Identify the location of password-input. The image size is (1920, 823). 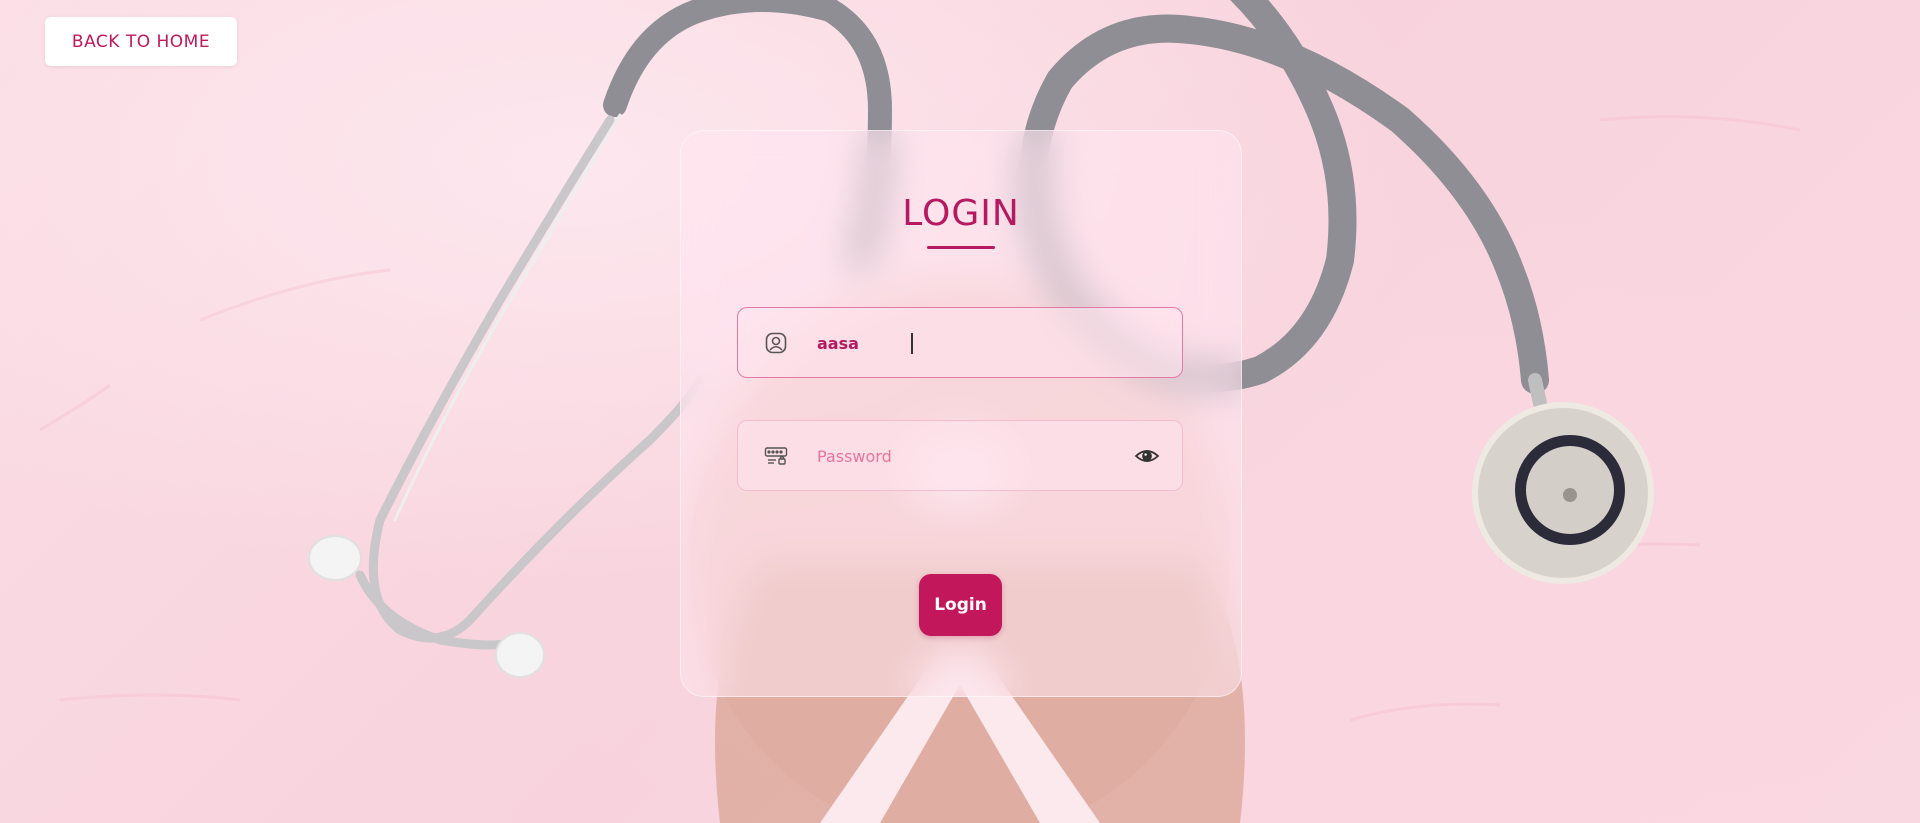
(967, 456).